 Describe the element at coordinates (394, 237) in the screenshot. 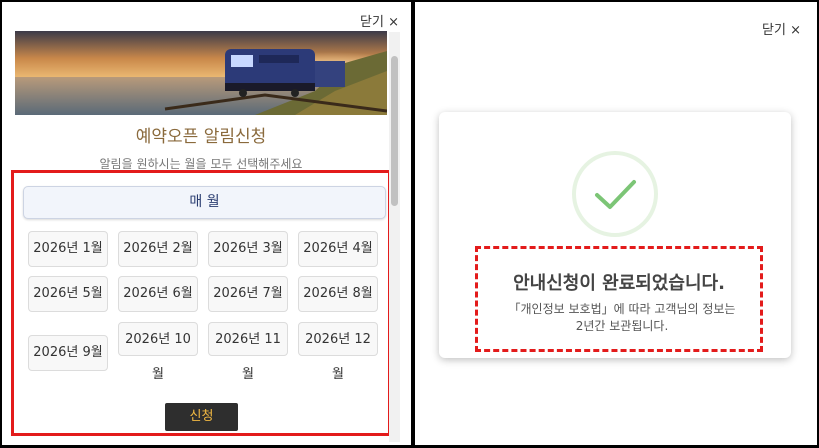

I see `scrollbar` at that location.